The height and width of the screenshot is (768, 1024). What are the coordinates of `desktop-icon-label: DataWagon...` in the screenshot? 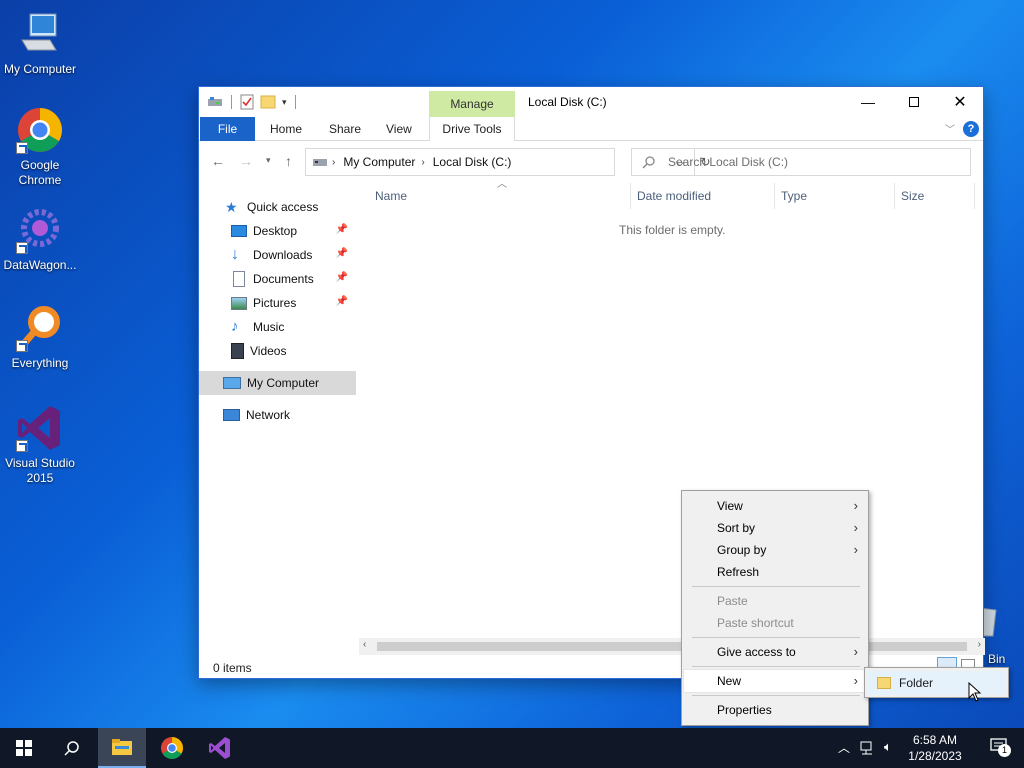 It's located at (40, 265).